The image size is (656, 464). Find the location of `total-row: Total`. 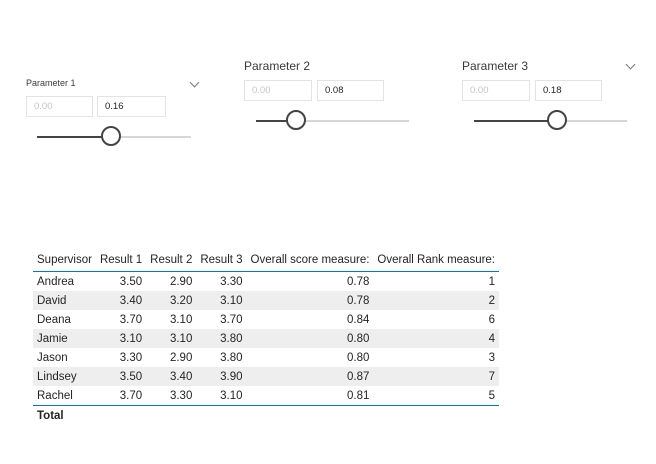

total-row: Total is located at coordinates (266, 415).